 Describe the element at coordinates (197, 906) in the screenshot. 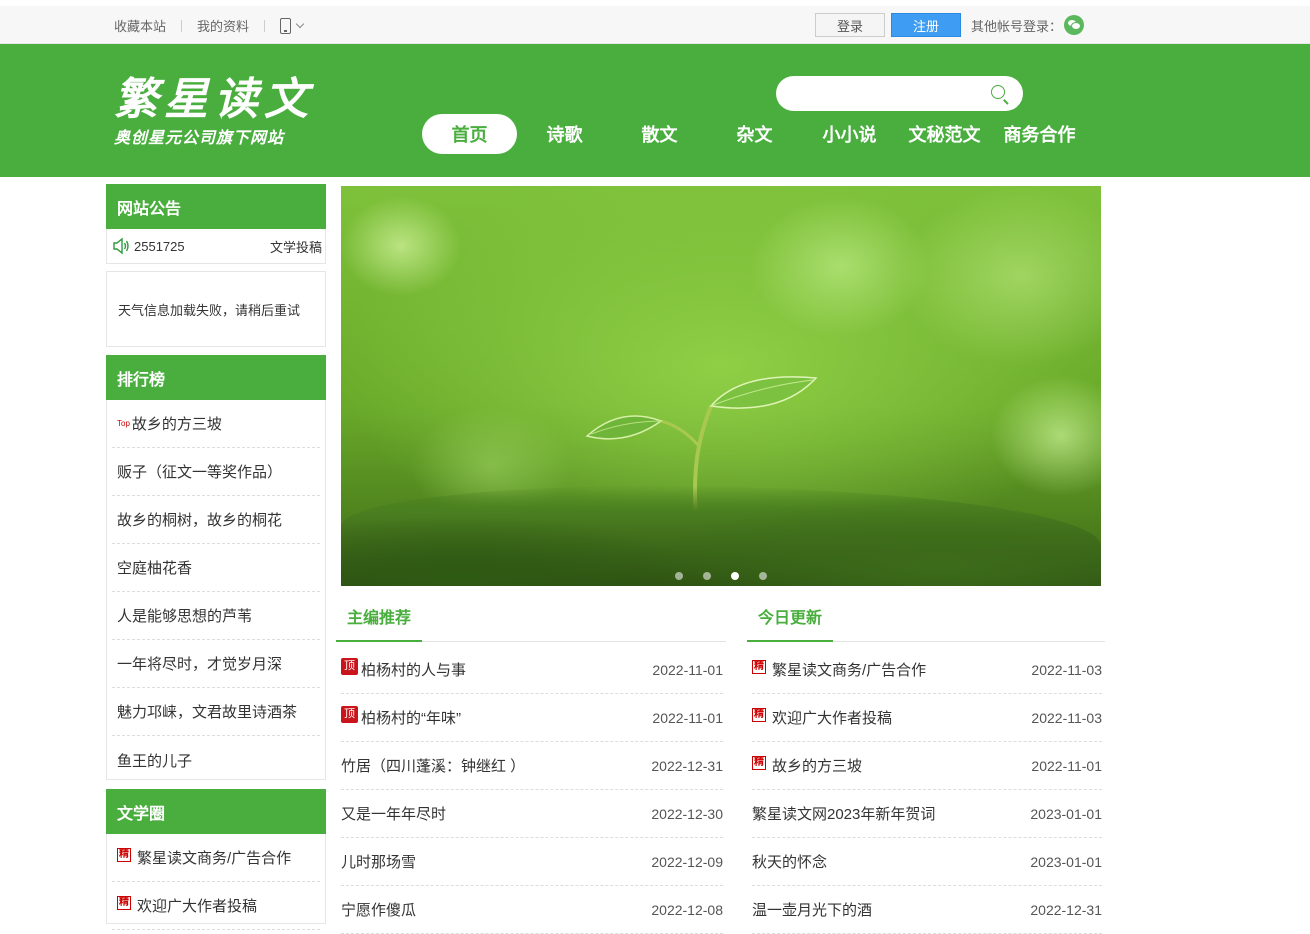

I see `literature-item-title: 欢迎广大作者投稿` at that location.